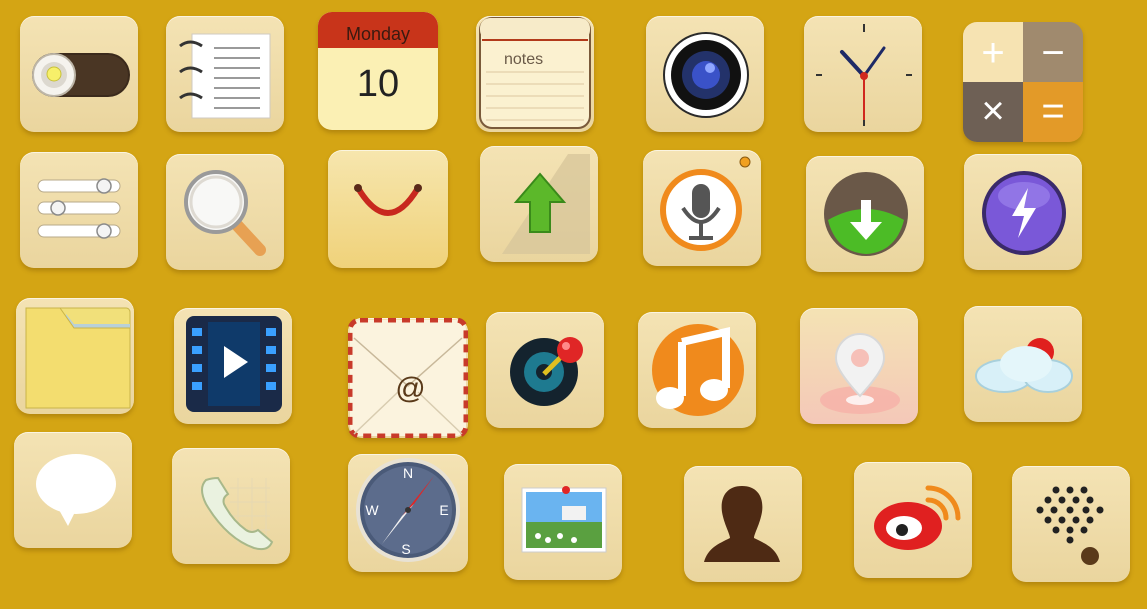 This screenshot has width=1147, height=609. I want to click on photos-app, so click(563, 522).